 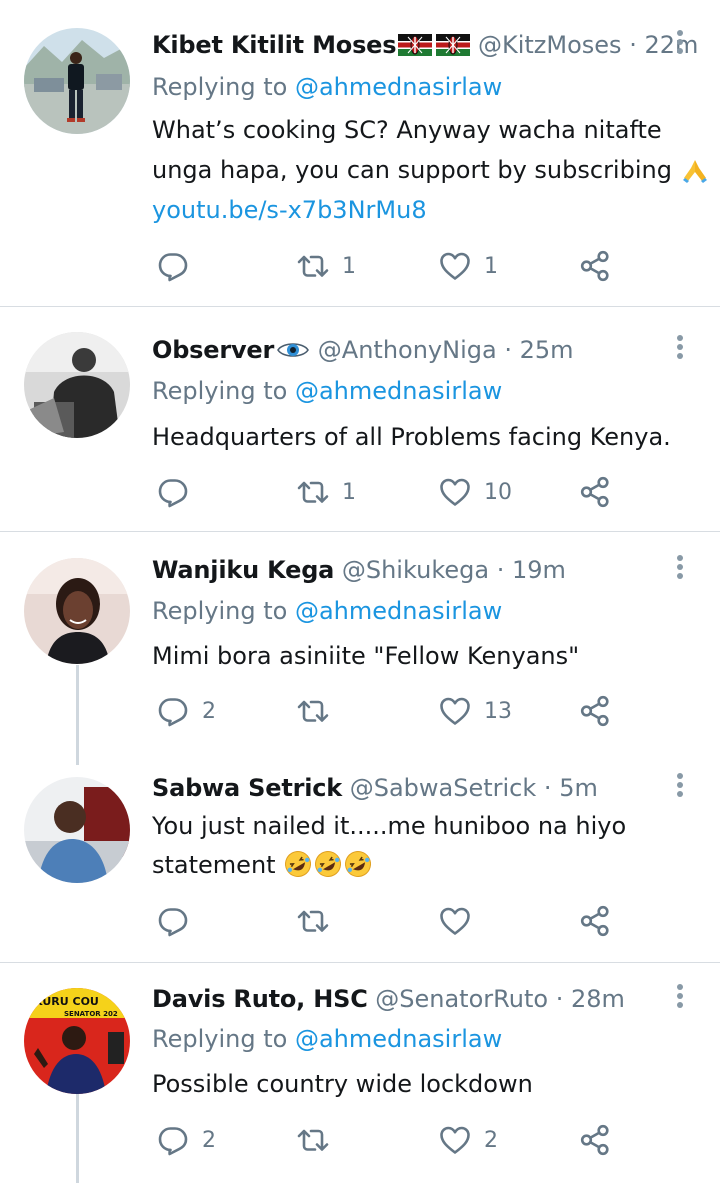 I want to click on display-name: Sabwa Setrick, so click(x=247, y=788).